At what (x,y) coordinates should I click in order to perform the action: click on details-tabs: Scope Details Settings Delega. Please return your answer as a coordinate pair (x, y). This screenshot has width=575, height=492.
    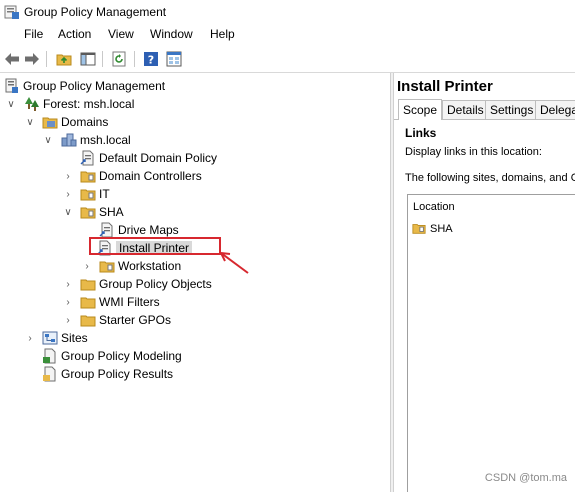
    Looking at the image, I should click on (484, 109).